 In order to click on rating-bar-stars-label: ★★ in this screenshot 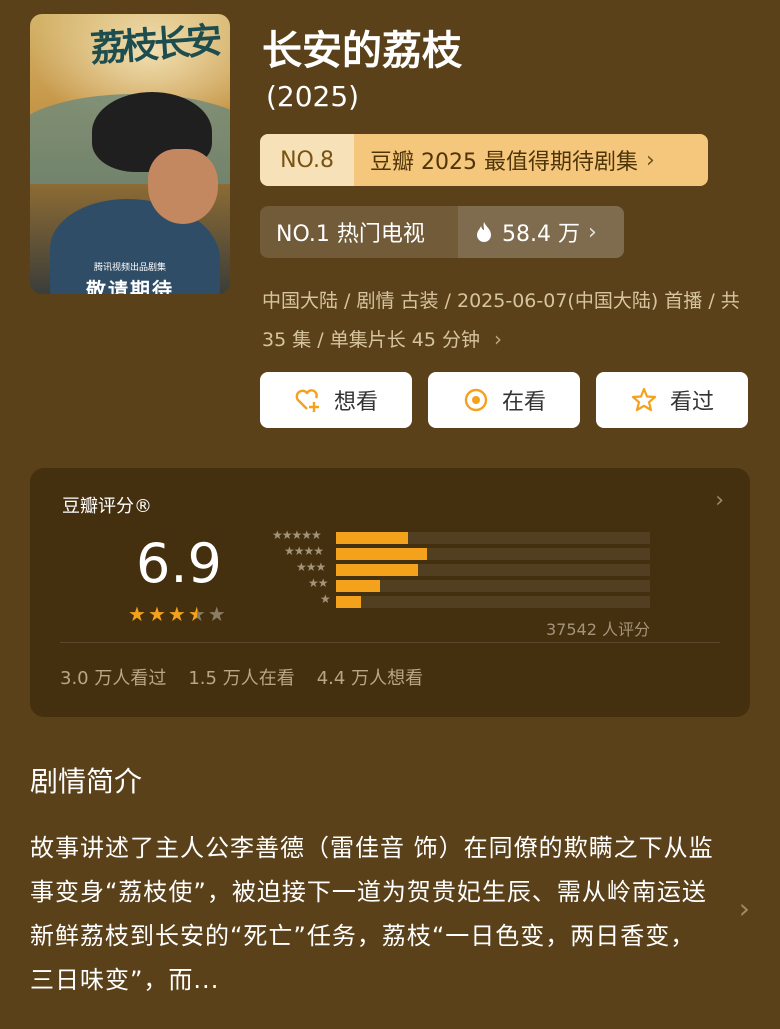, I will do `click(318, 583)`.